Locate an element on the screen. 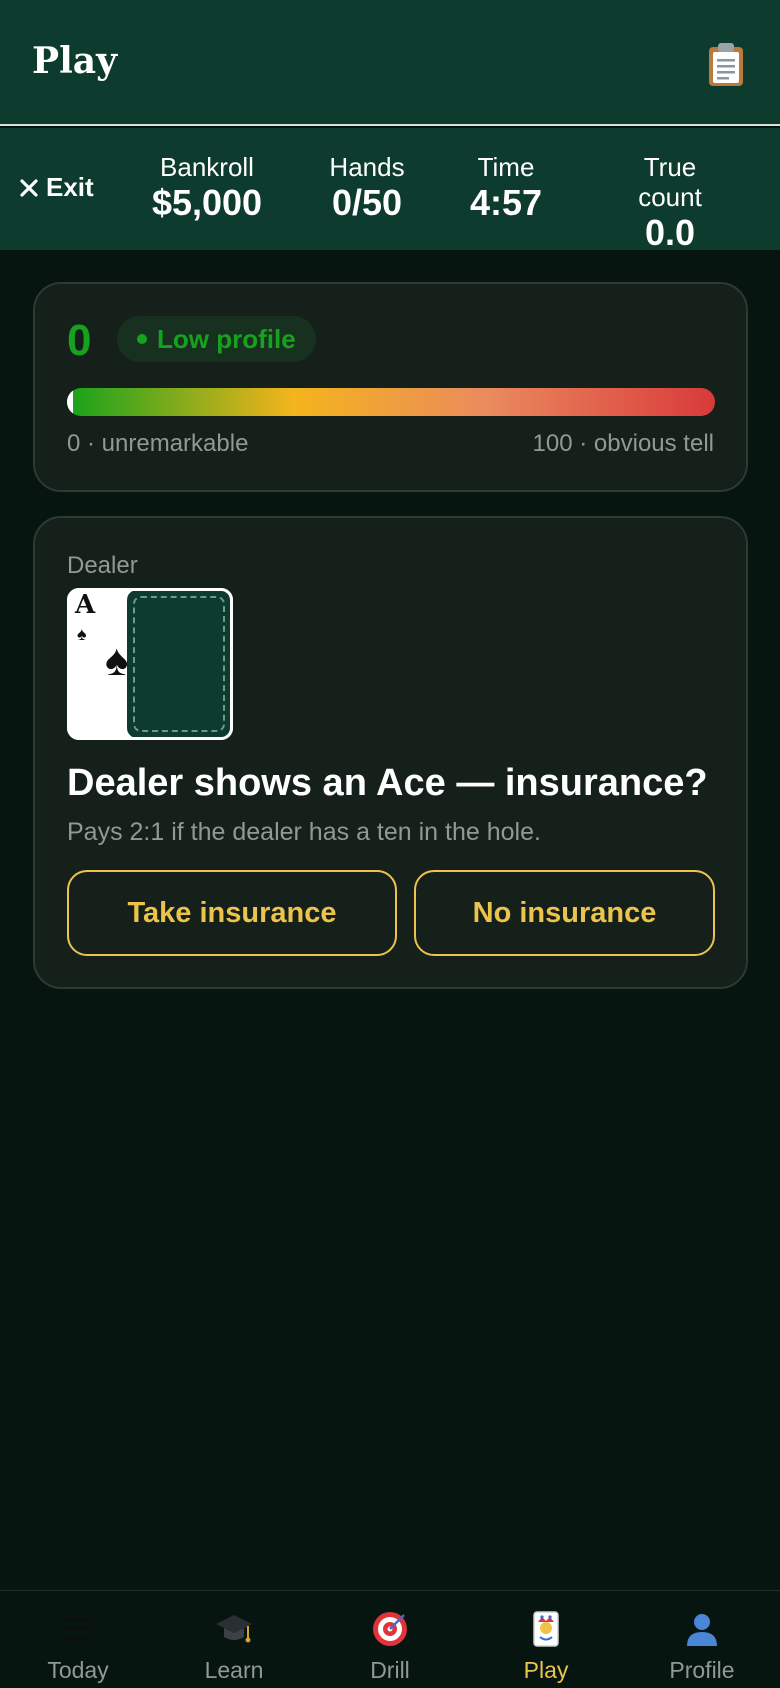 This screenshot has height=1688, width=780. nav-item-profile: Profile is located at coordinates (702, 1639).